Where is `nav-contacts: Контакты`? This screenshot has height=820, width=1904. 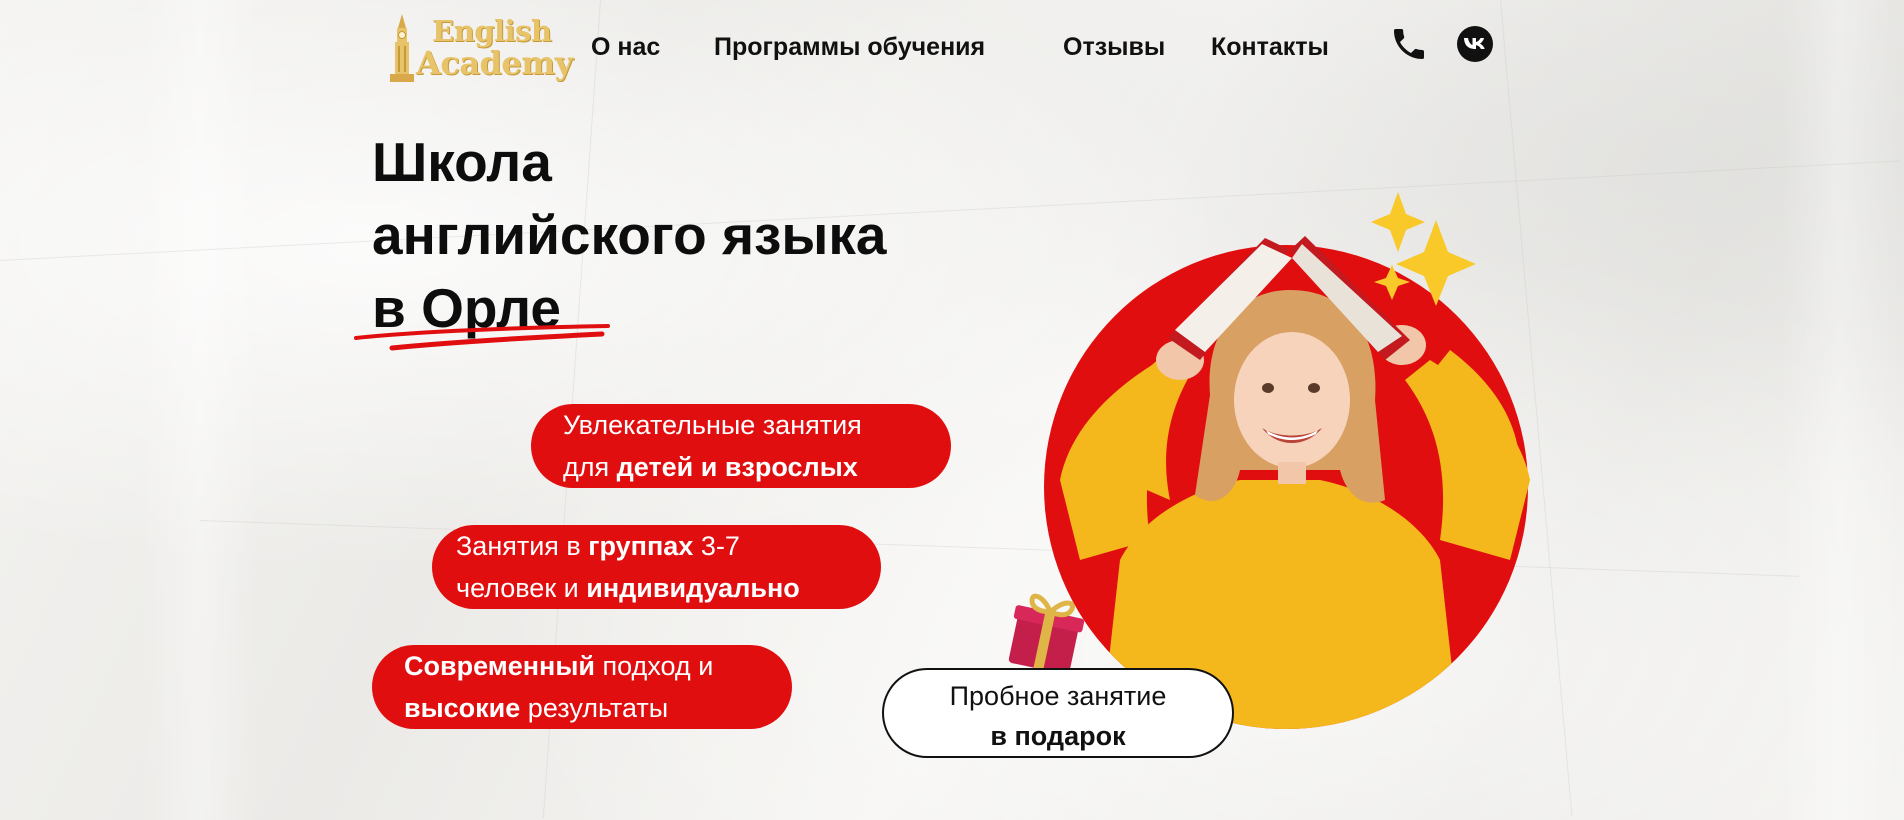 nav-contacts: Контакты is located at coordinates (1270, 47).